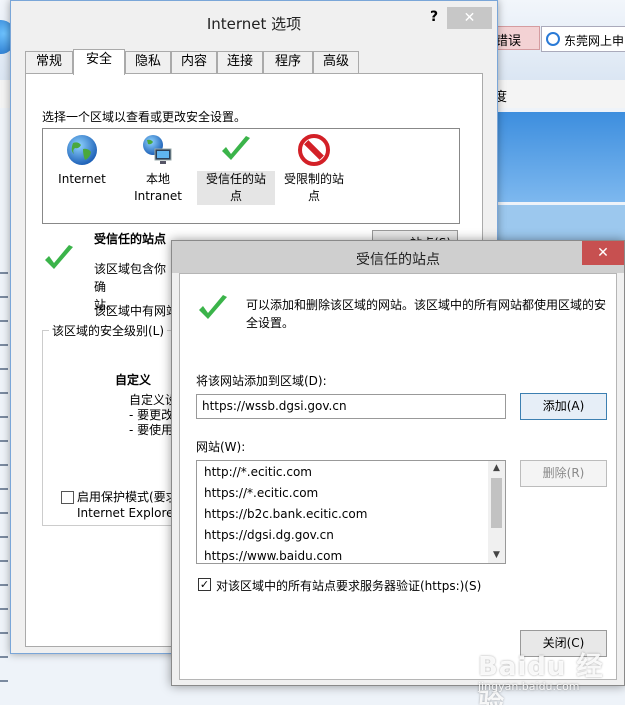 The width and height of the screenshot is (625, 705). What do you see at coordinates (144, 117) in the screenshot?
I see `zone-prompt: 选择一个区域以查看或更改安全设置。` at bounding box center [144, 117].